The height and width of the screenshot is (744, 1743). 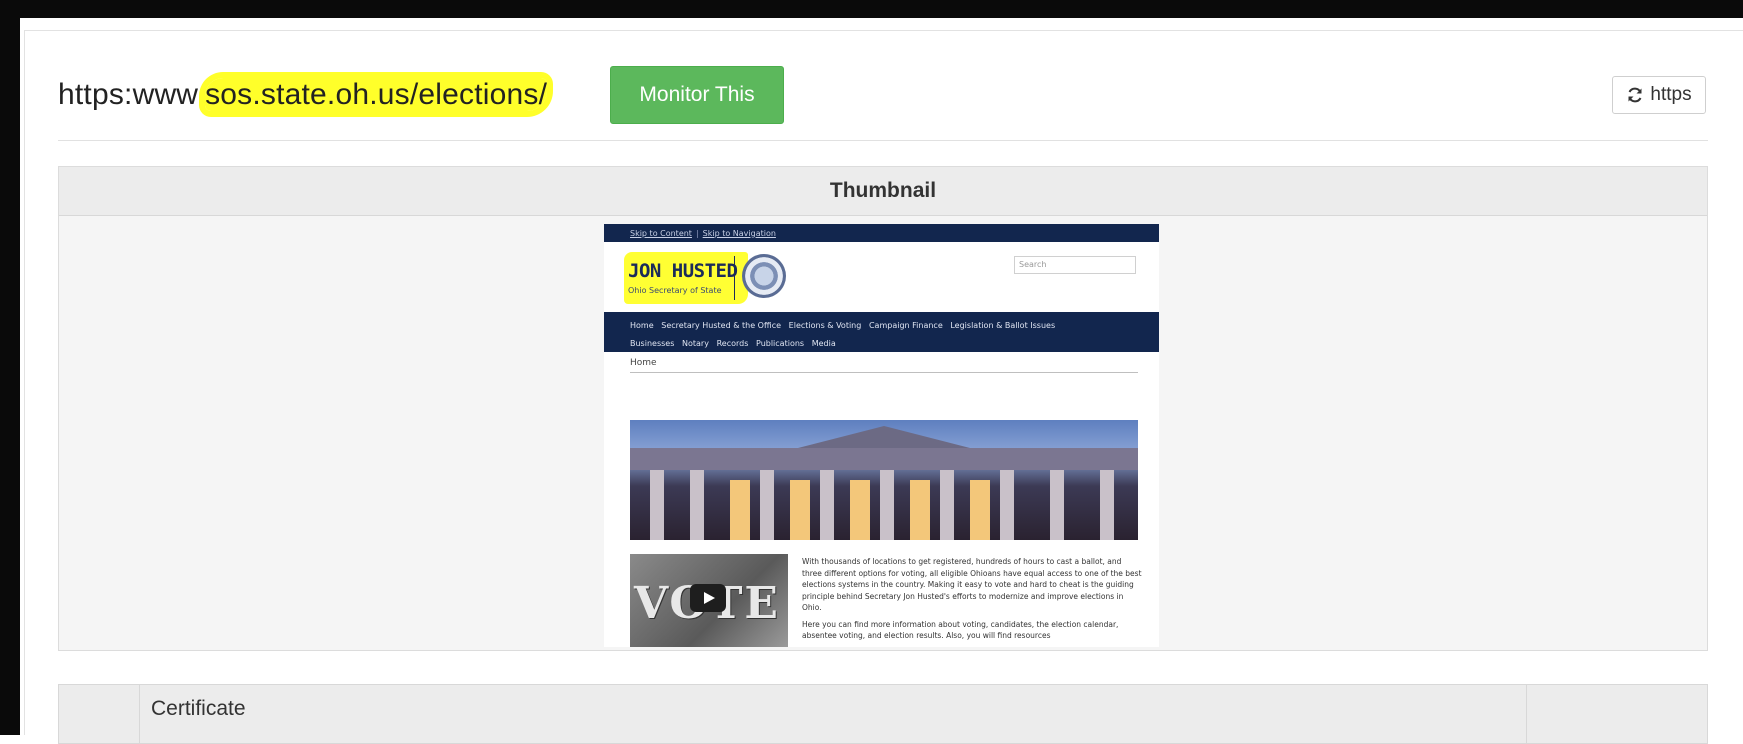 What do you see at coordinates (1616, 714) in the screenshot?
I see `certificate-cell-right` at bounding box center [1616, 714].